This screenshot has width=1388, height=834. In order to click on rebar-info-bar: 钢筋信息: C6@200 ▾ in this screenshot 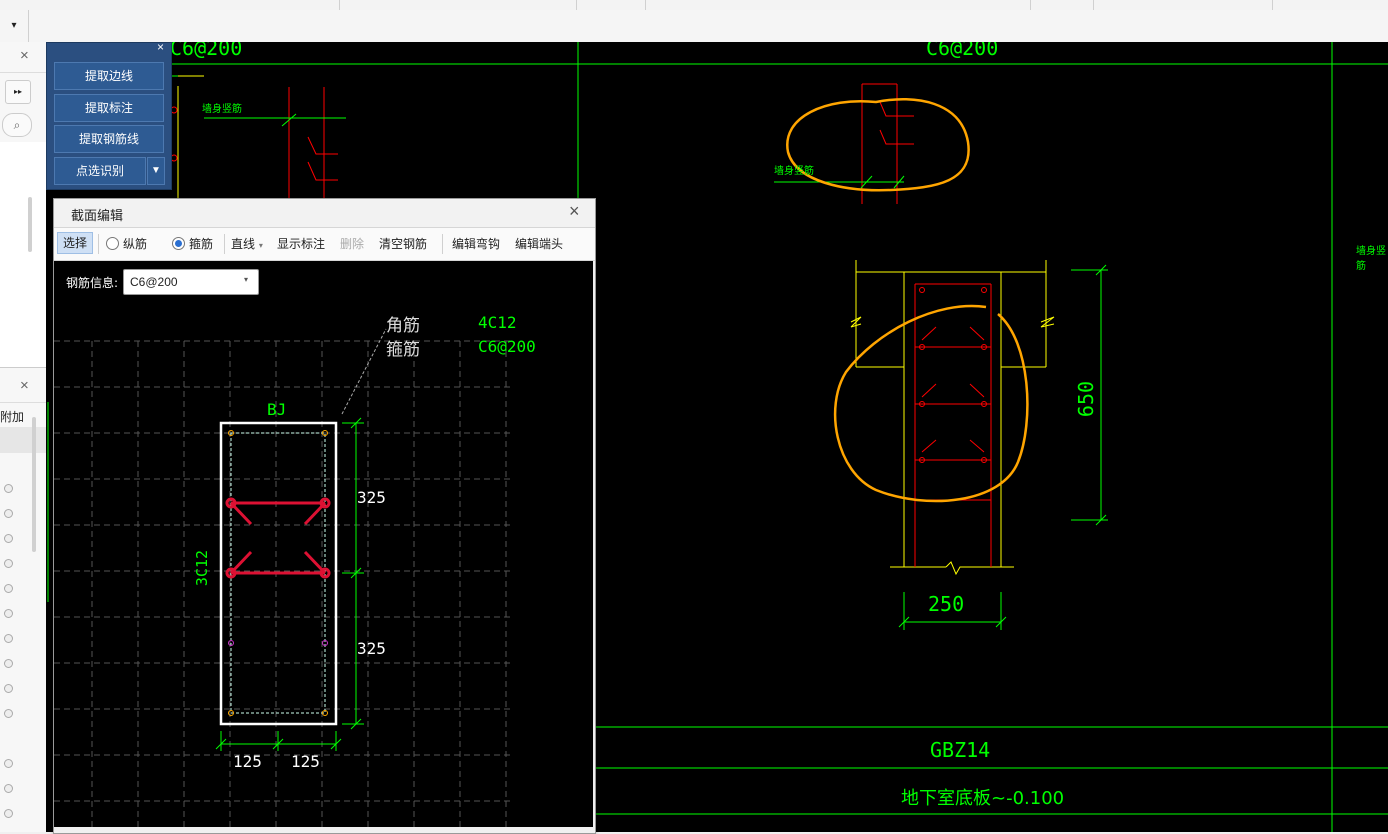, I will do `click(323, 280)`.